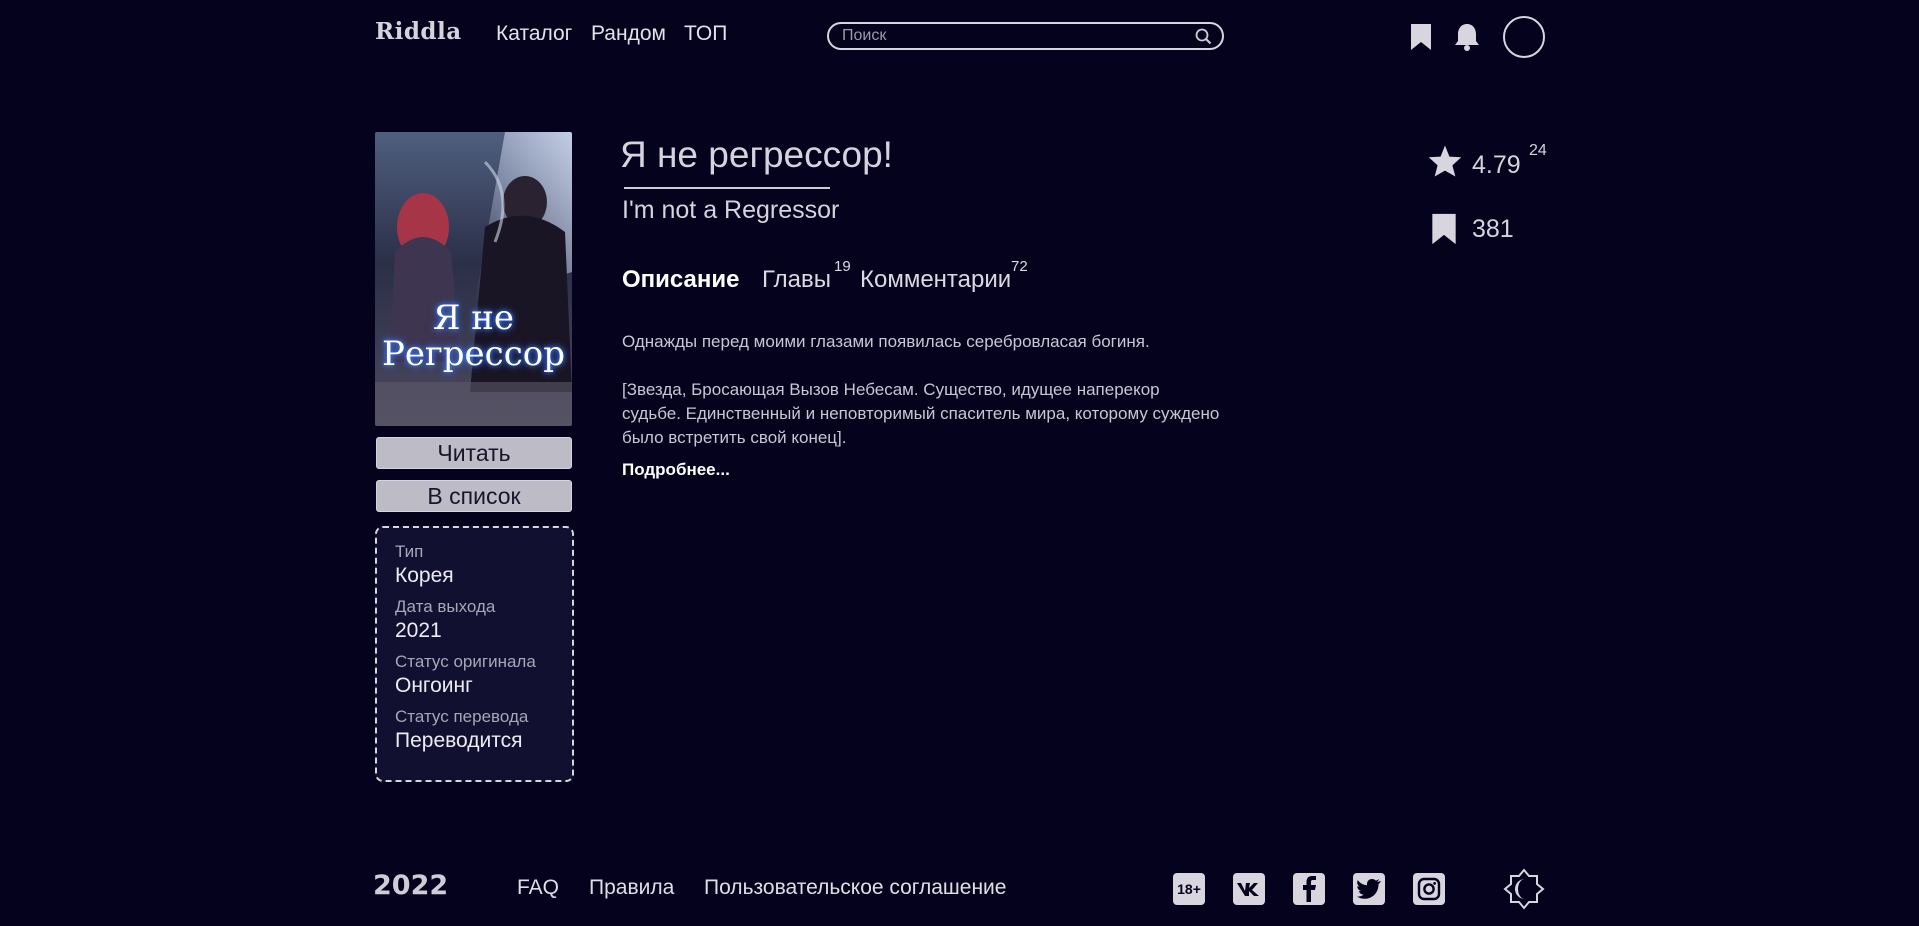 This screenshot has height=926, width=1919. What do you see at coordinates (796, 280) in the screenshot?
I see `tab-chapters: Главы` at bounding box center [796, 280].